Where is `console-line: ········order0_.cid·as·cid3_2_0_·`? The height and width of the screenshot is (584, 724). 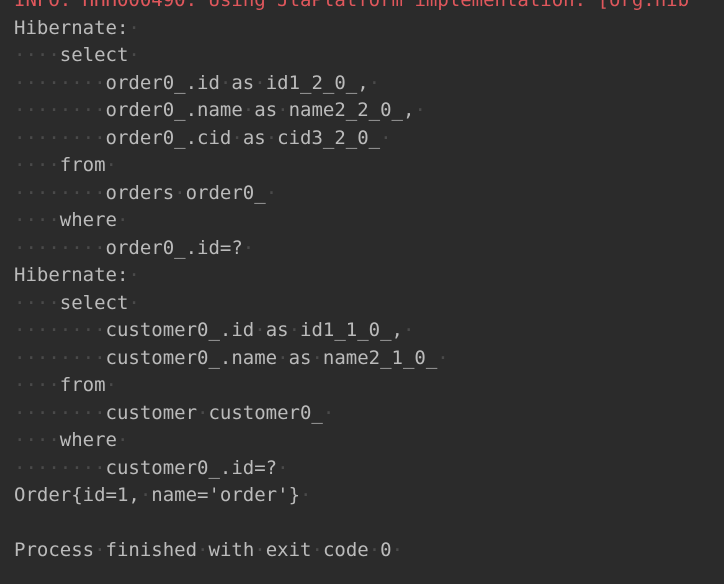 console-line: ········order0_.cid·as·cid3_2_0_· is located at coordinates (369, 139).